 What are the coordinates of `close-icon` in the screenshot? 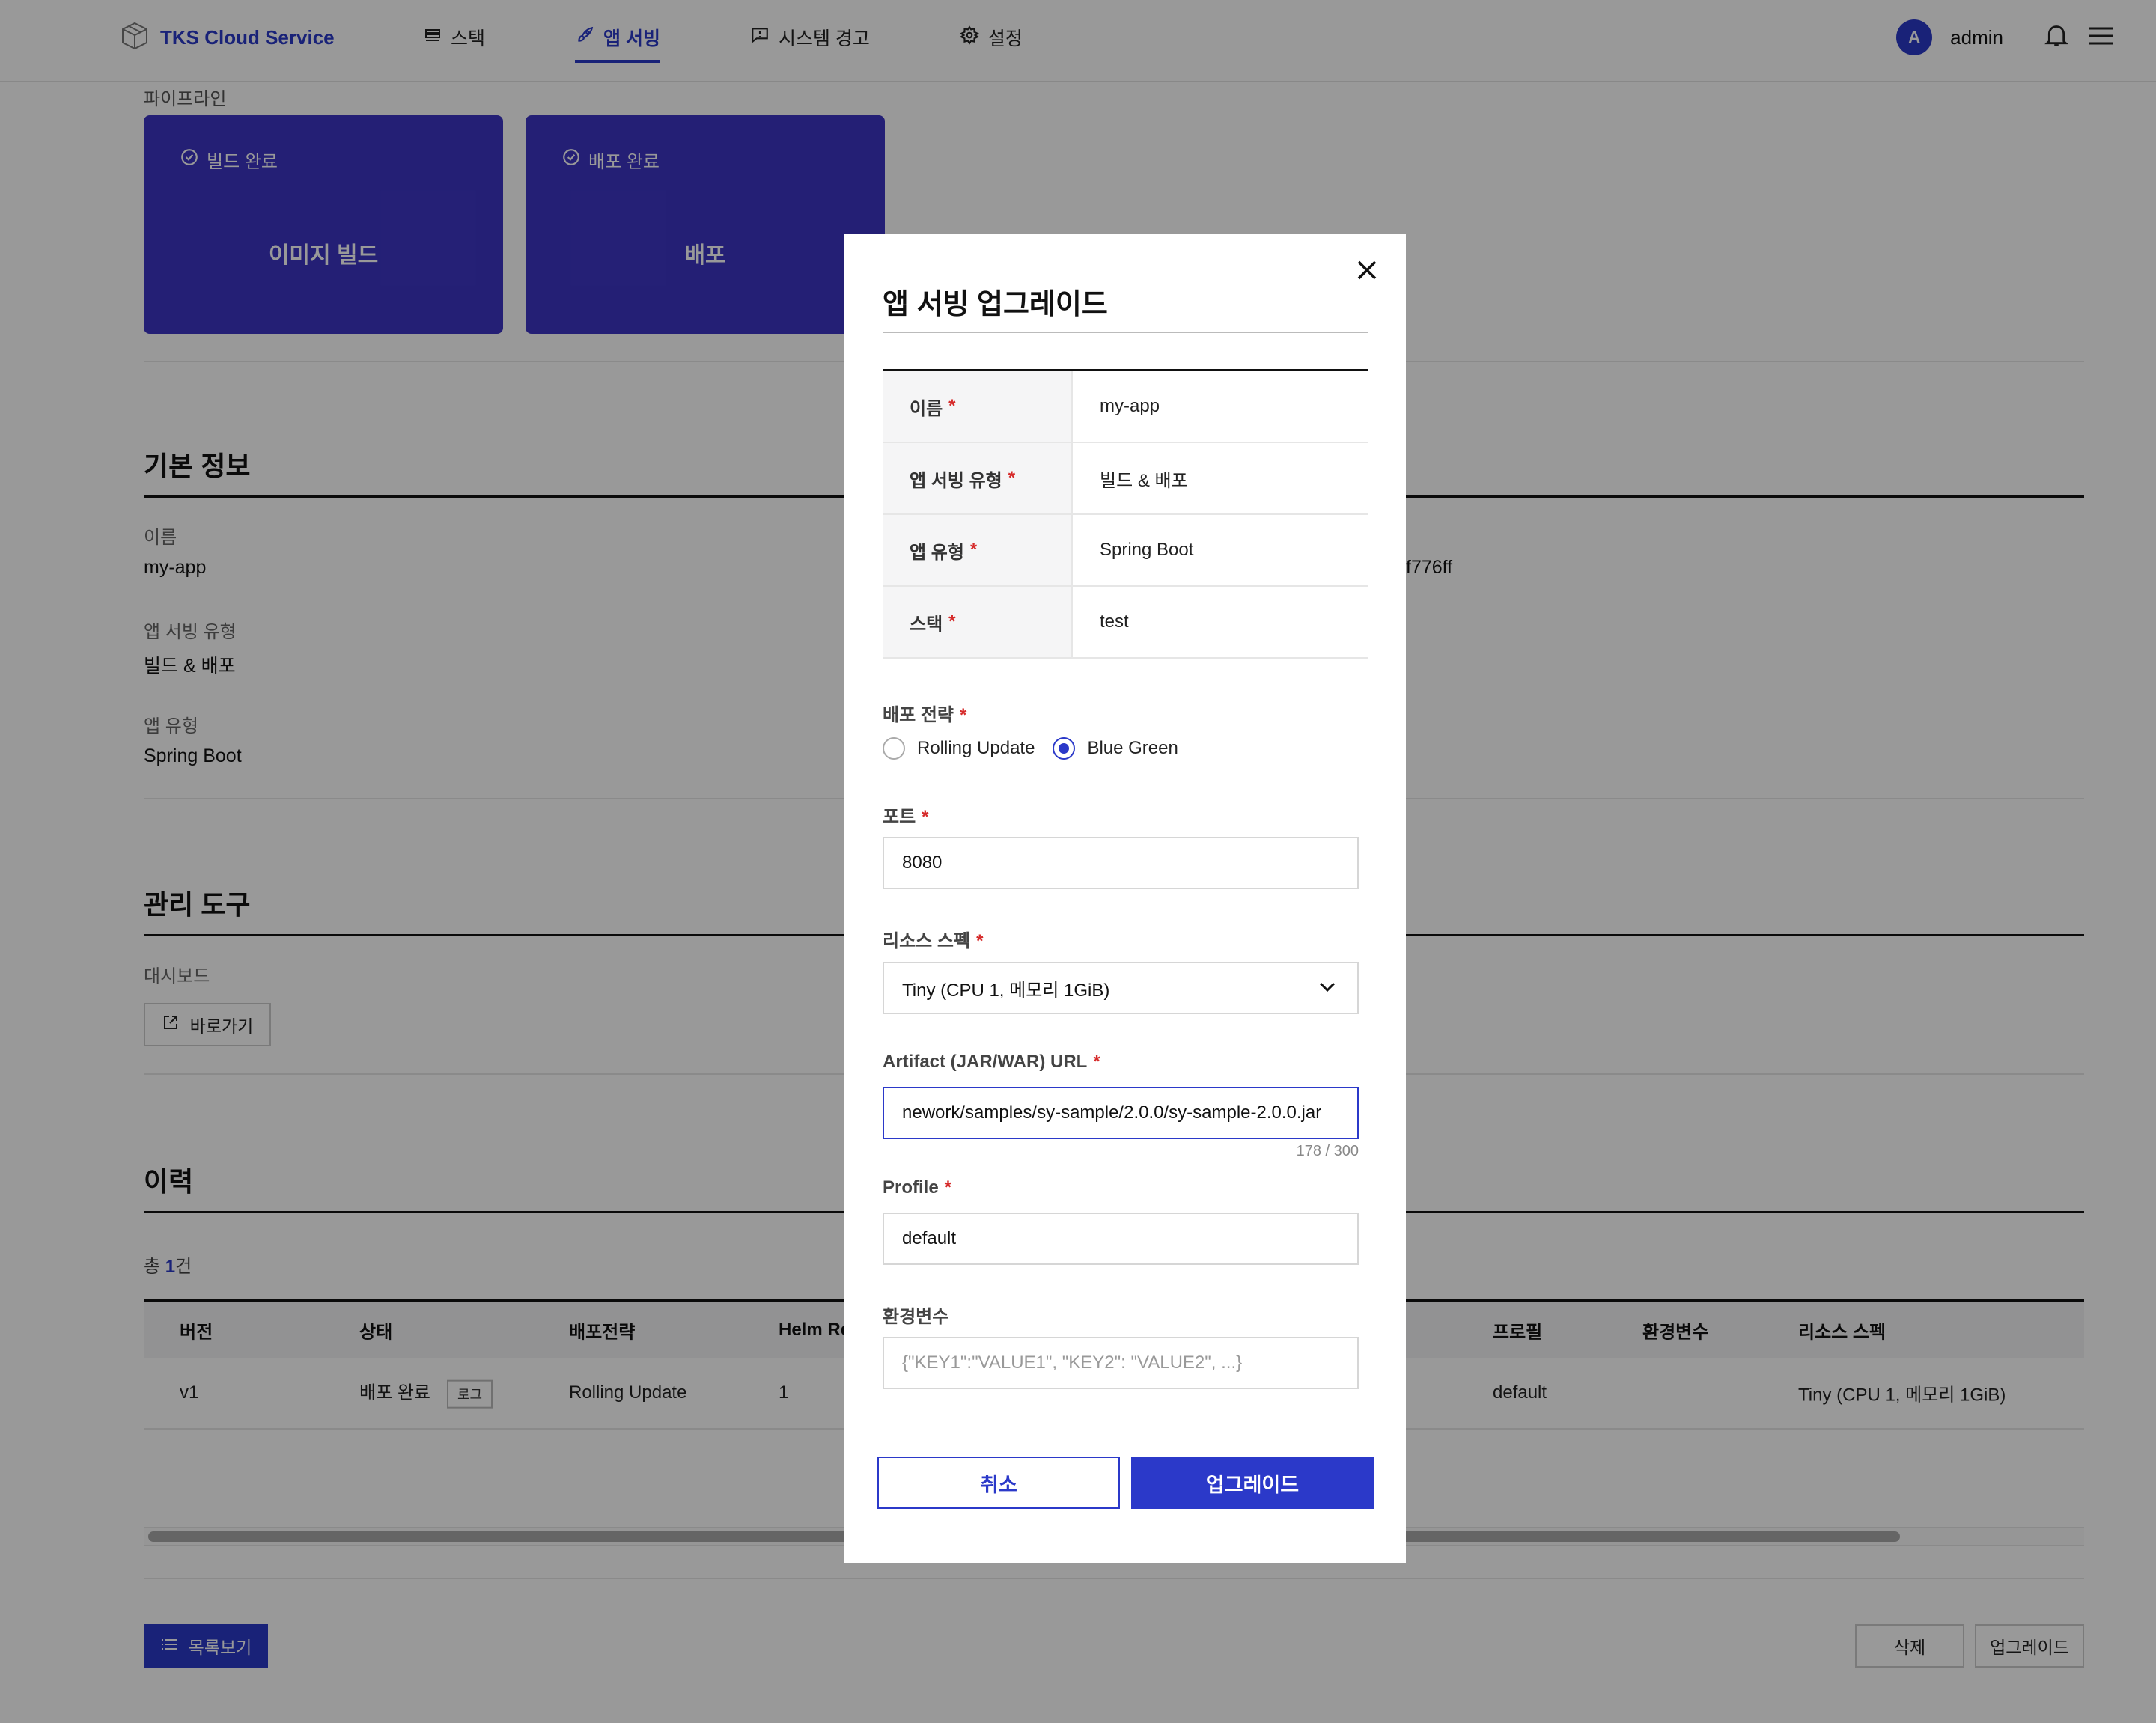 It's located at (1367, 272).